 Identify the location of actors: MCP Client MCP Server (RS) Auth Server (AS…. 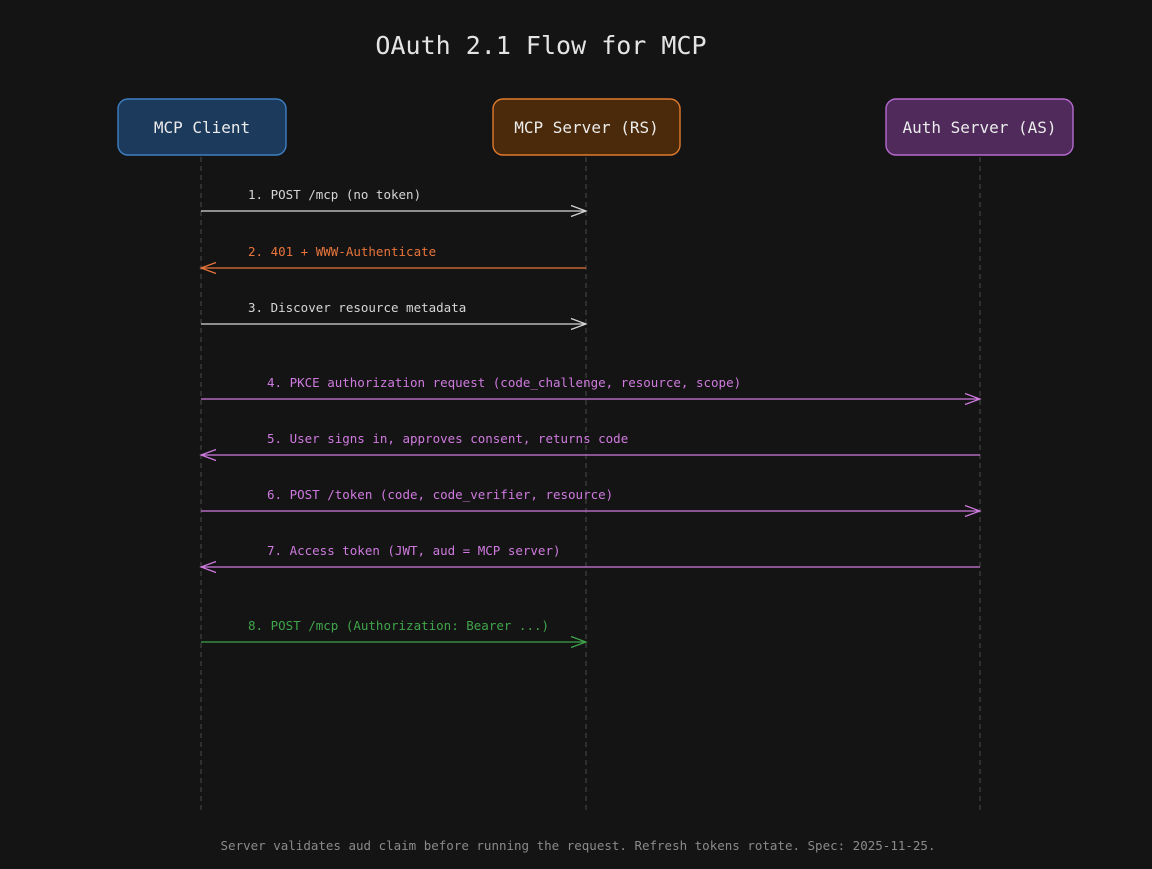
(595, 127).